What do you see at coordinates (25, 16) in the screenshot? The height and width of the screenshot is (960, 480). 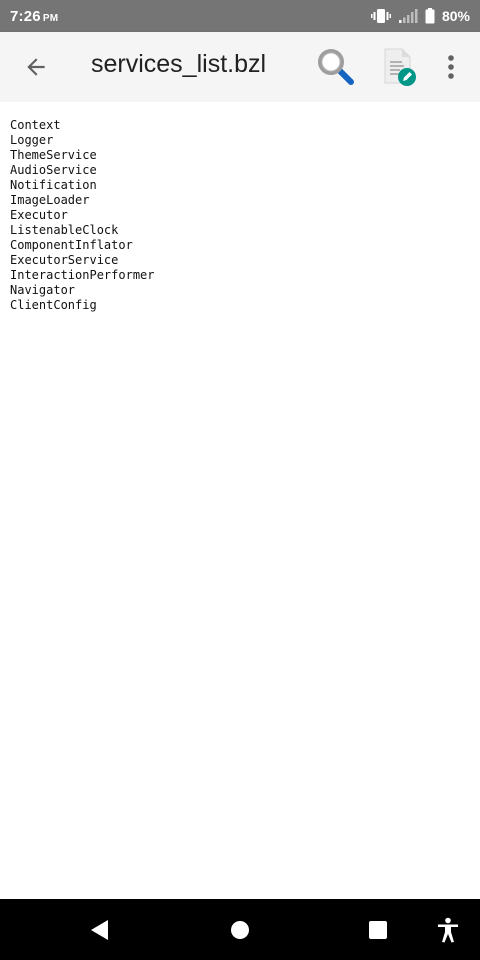 I see `status-time-value: 7:26` at bounding box center [25, 16].